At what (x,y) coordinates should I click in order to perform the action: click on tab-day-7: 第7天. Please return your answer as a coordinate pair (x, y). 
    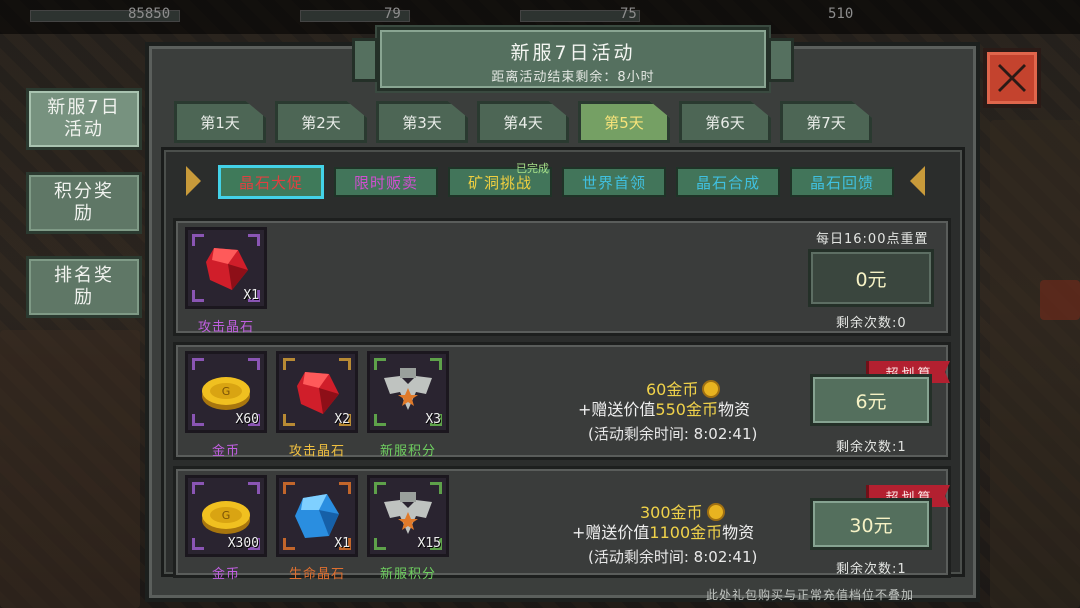
    Looking at the image, I should click on (826, 122).